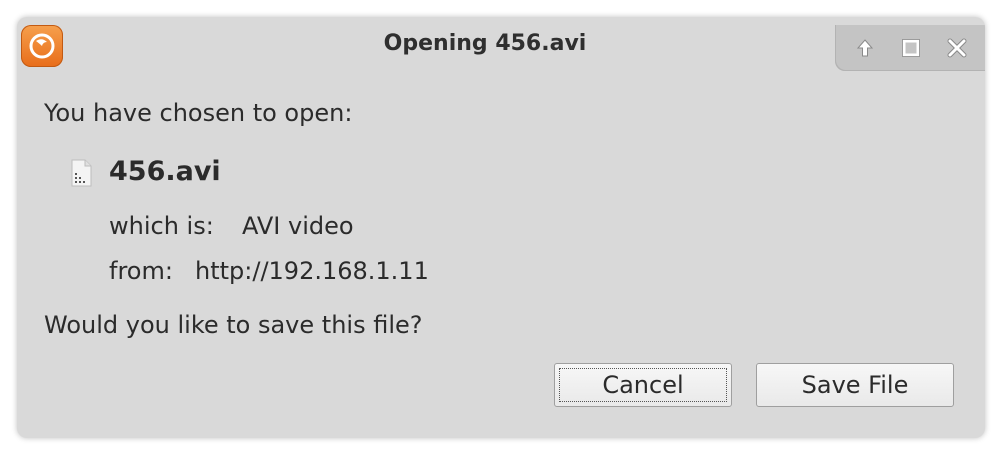  Describe the element at coordinates (233, 325) in the screenshot. I see `save-question: Would you like to save this file?` at that location.